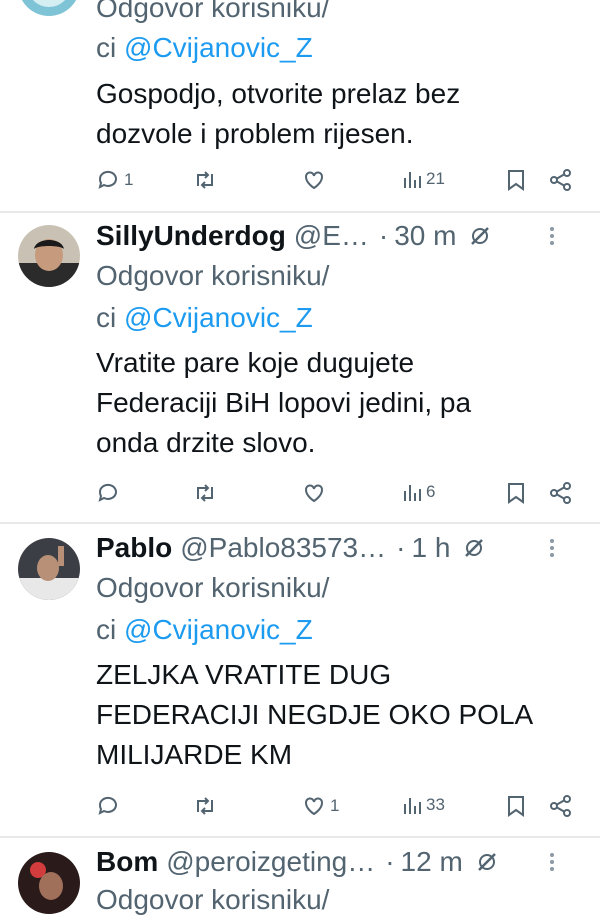  I want to click on display-name: SillyUnderdog, so click(191, 236).